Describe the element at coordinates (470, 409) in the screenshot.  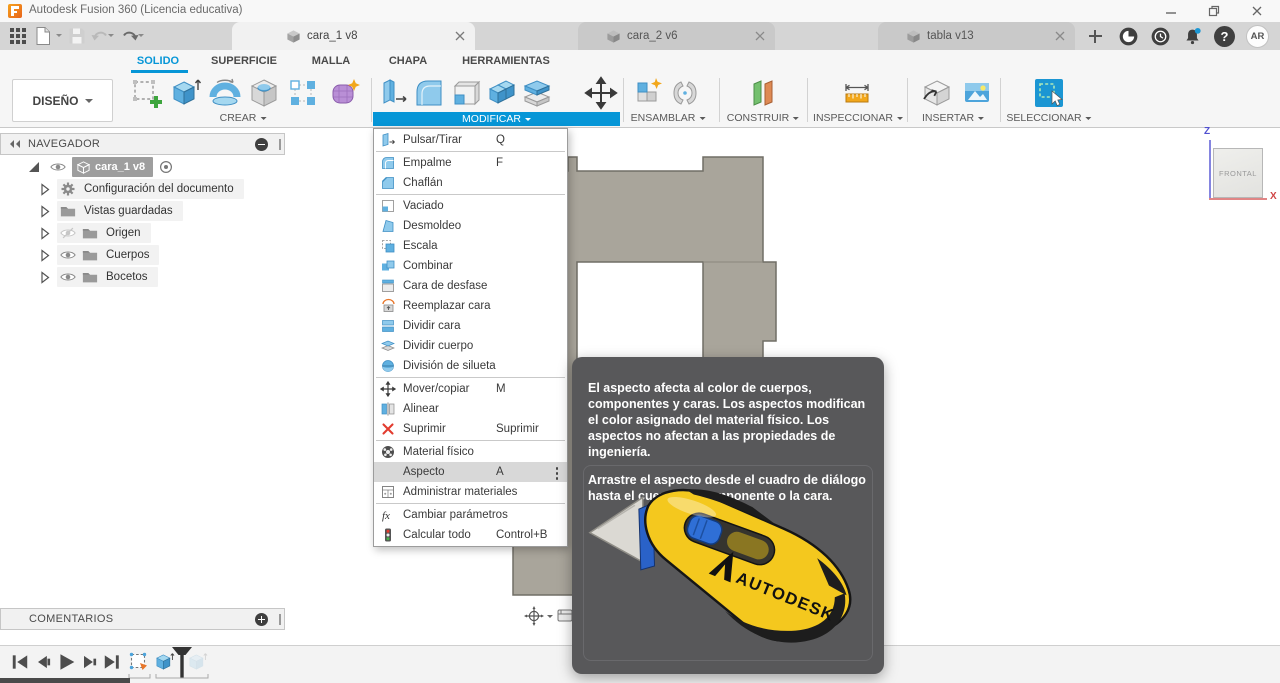
I see `menu-item-alinear: Alinear` at that location.